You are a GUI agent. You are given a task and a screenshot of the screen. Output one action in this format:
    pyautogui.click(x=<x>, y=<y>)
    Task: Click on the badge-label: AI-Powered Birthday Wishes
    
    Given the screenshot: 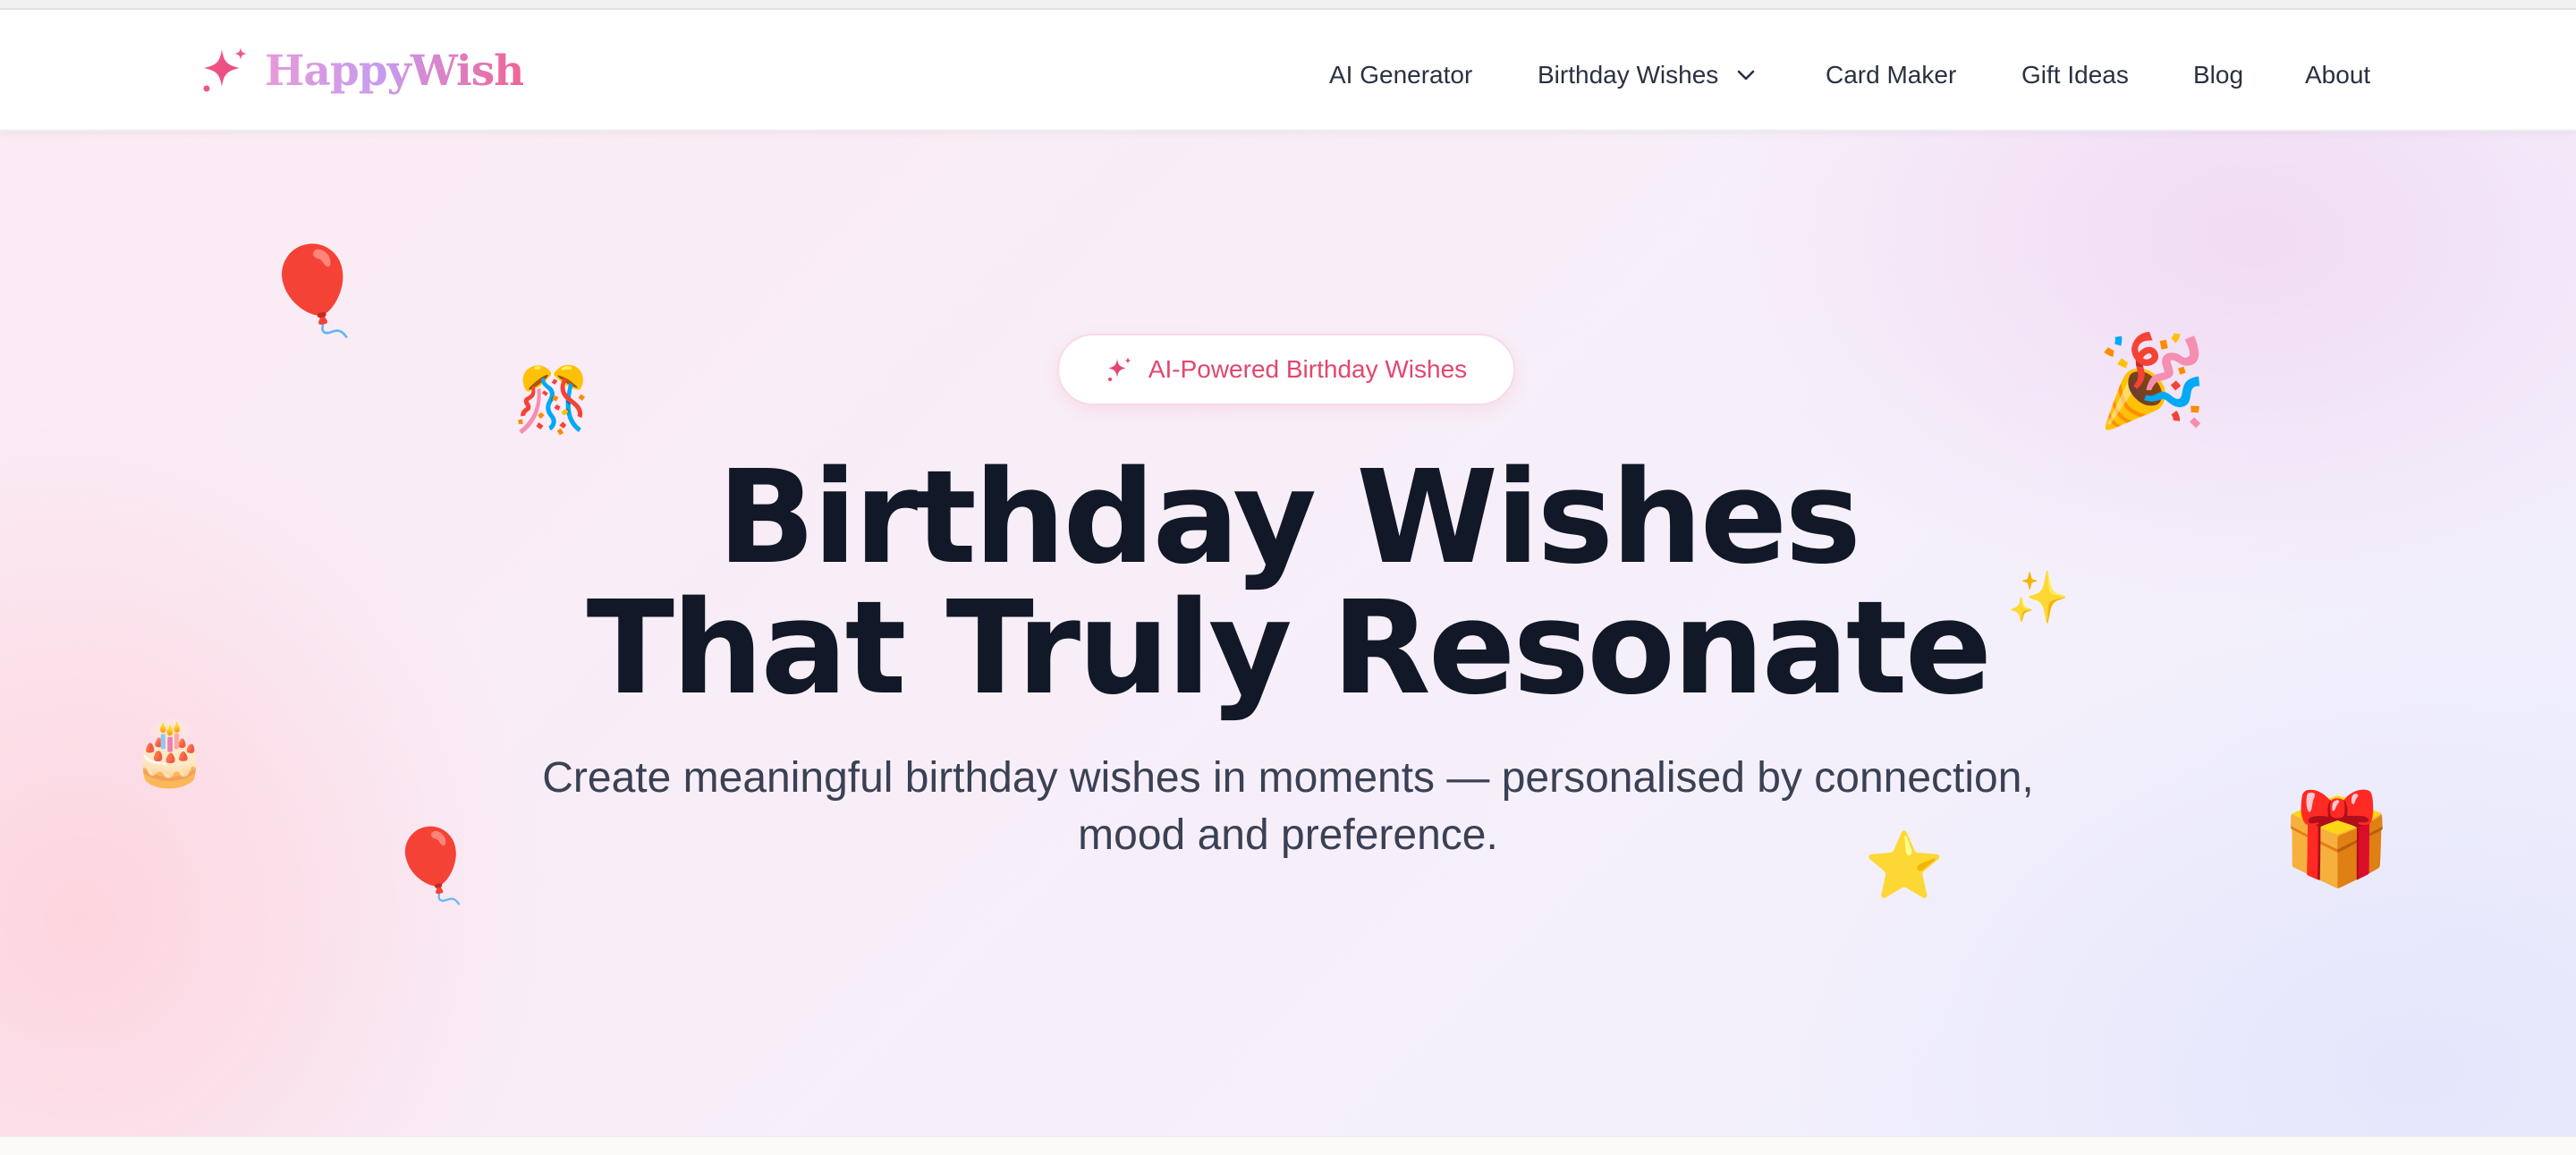 What is the action you would take?
    pyautogui.click(x=1308, y=369)
    